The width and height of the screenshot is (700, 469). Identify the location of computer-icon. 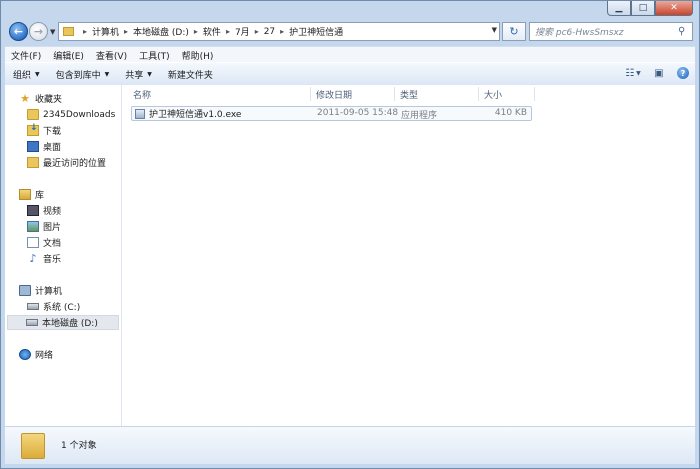
(25, 290).